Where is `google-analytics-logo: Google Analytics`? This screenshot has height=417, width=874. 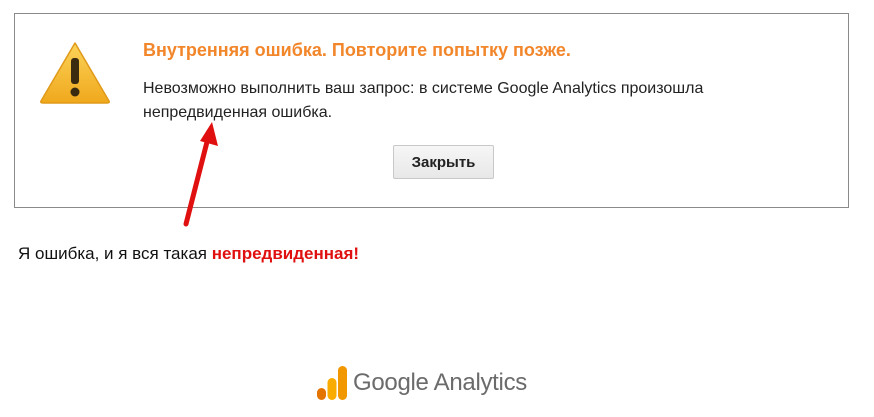
google-analytics-logo: Google Analytics is located at coordinates (422, 383).